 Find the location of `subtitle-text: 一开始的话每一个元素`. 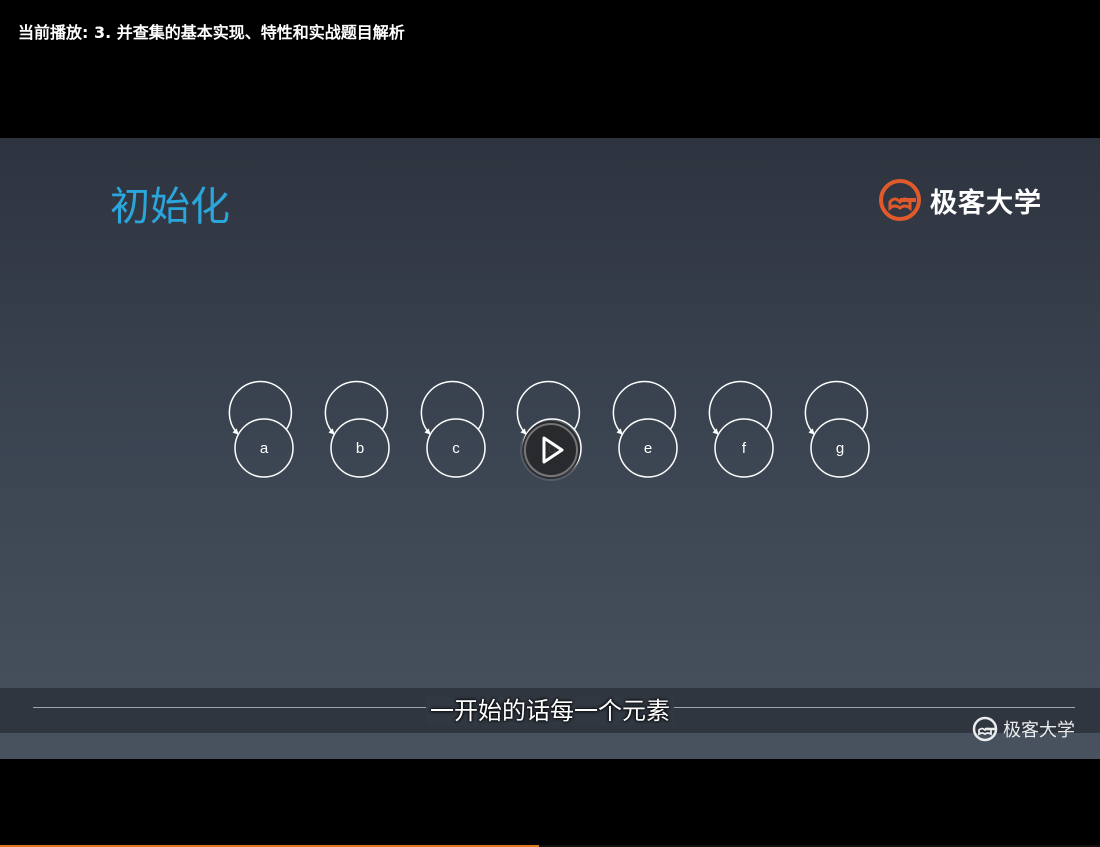

subtitle-text: 一开始的话每一个元素 is located at coordinates (550, 711).